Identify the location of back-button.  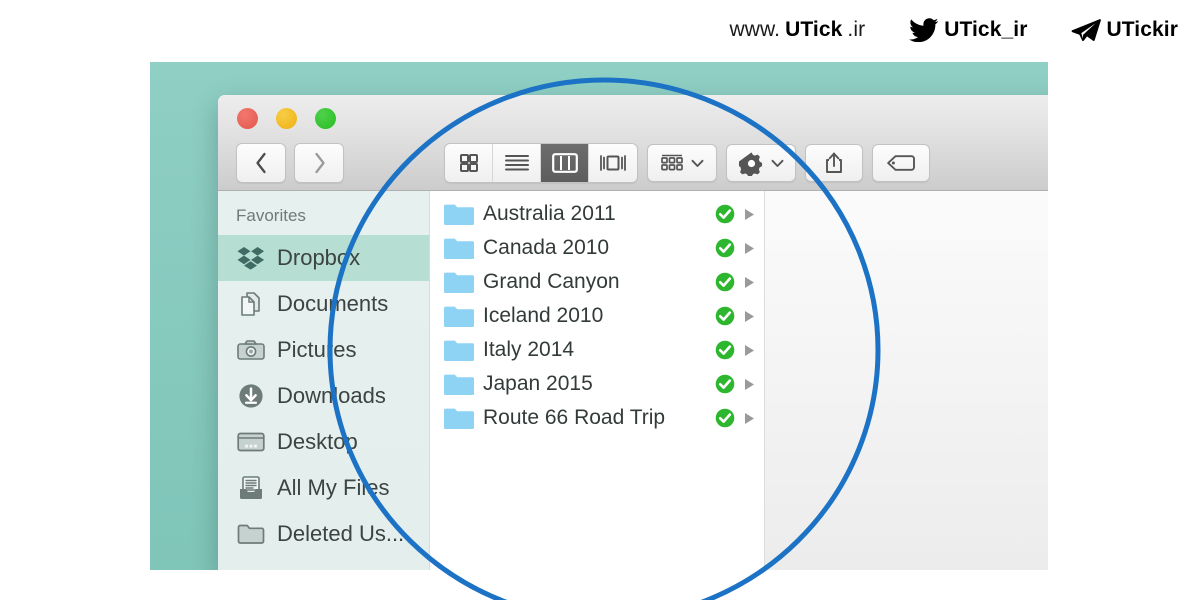
(261, 163).